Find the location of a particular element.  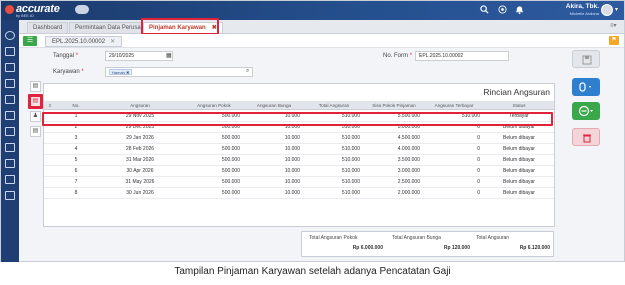

save-button is located at coordinates (586, 59).